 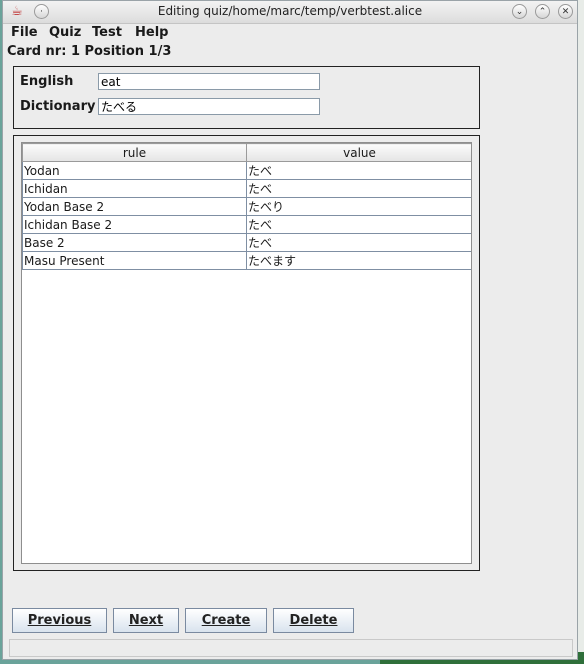 I want to click on menu-bar: File Quiz Test Help, so click(x=290, y=33).